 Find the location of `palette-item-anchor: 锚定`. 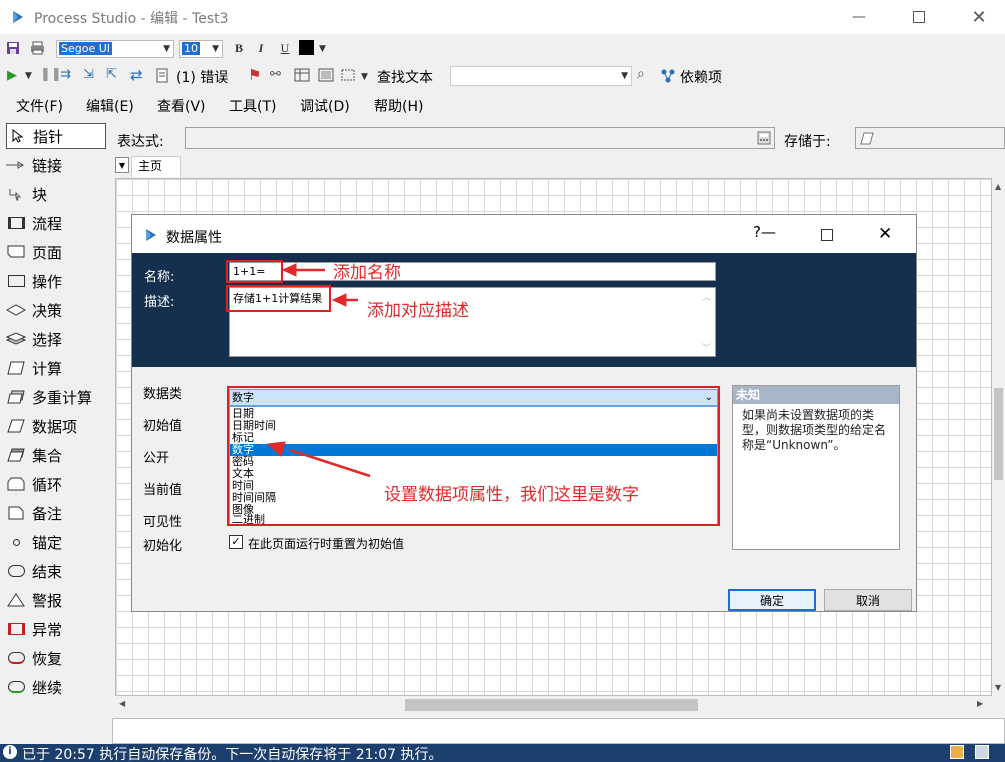

palette-item-anchor: 锚定 is located at coordinates (56, 542).